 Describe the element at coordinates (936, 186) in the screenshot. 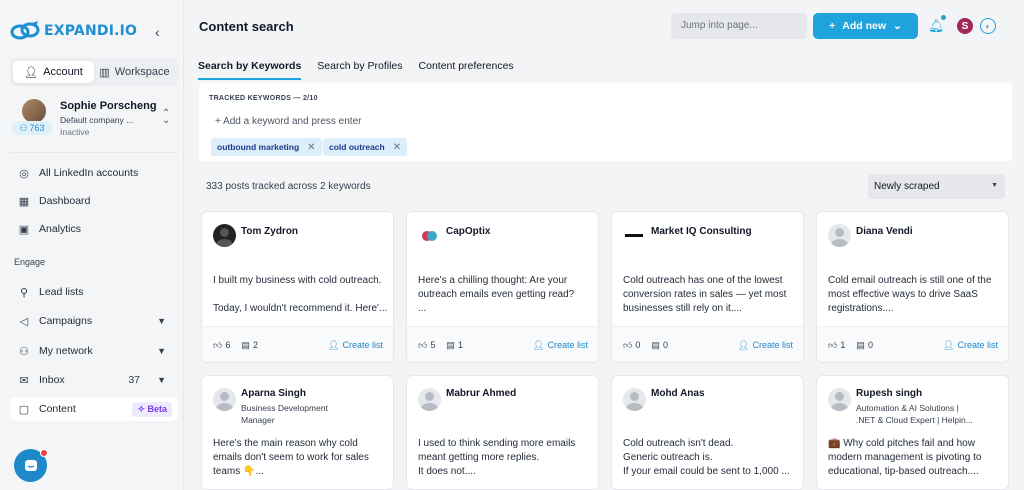

I see `sort-select: Newly scraped ▼` at that location.